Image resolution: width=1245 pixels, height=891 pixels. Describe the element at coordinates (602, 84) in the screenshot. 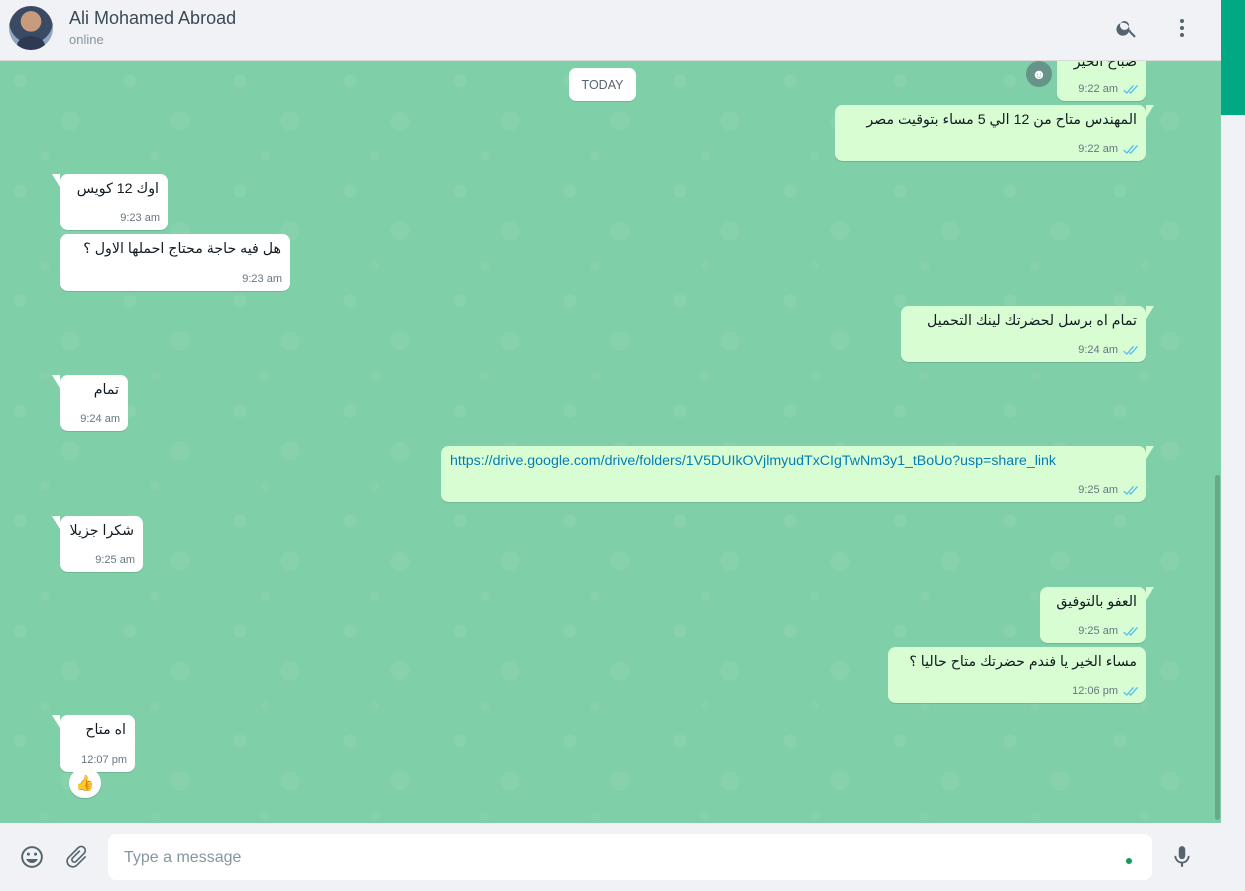

I see `day-separator: TODAY` at that location.